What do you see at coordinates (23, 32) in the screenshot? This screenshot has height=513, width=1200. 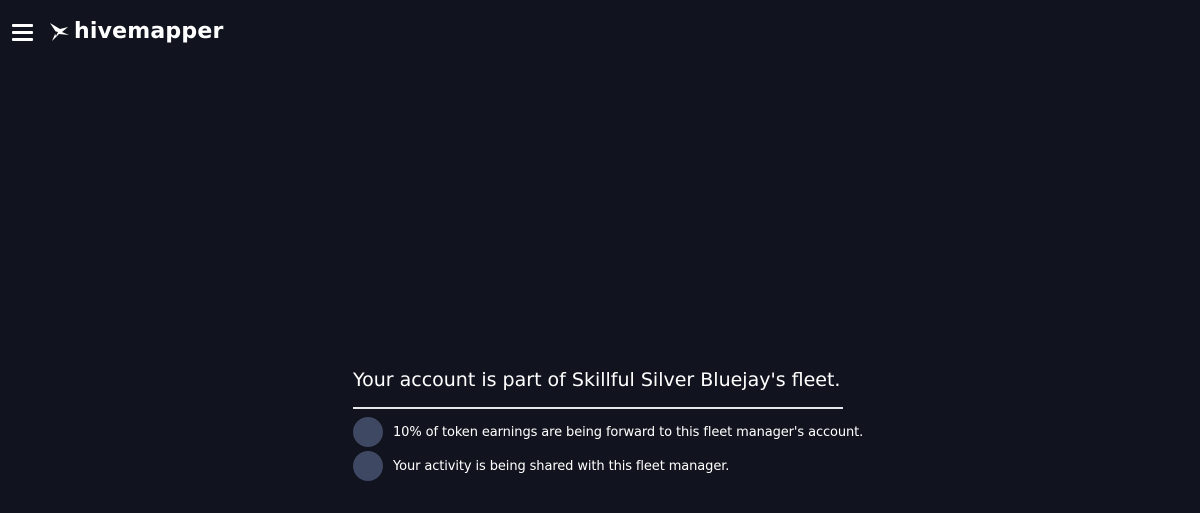 I see `hamburger-menu-icon` at bounding box center [23, 32].